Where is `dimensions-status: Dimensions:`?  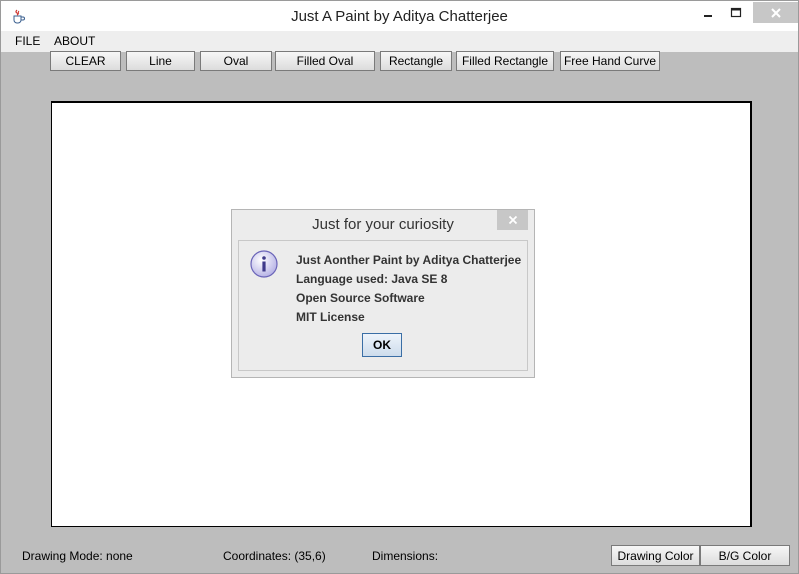
dimensions-status: Dimensions: is located at coordinates (405, 556).